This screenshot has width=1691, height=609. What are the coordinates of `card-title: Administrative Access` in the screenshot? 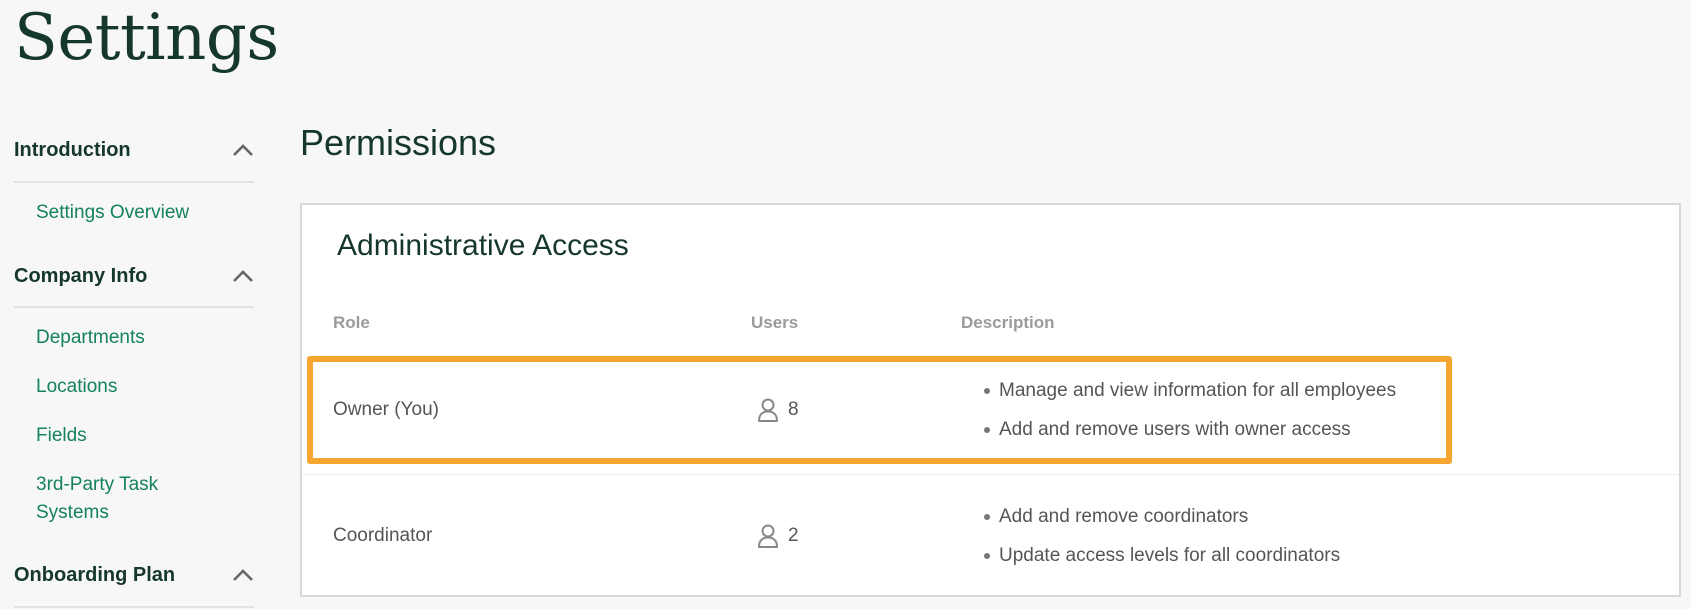 It's located at (483, 245).